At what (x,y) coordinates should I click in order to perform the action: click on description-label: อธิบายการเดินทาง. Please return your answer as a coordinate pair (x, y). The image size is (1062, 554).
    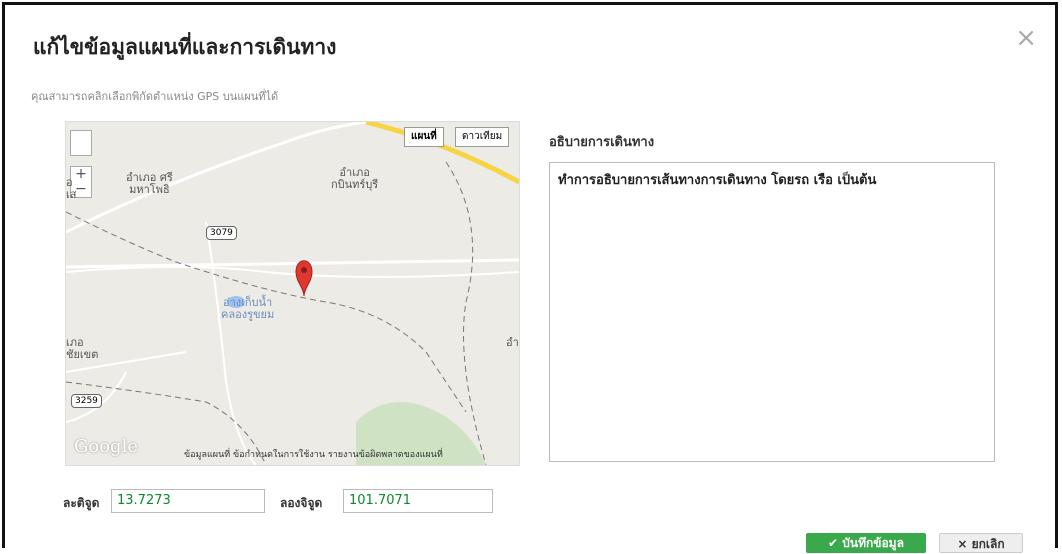
    Looking at the image, I should click on (602, 142).